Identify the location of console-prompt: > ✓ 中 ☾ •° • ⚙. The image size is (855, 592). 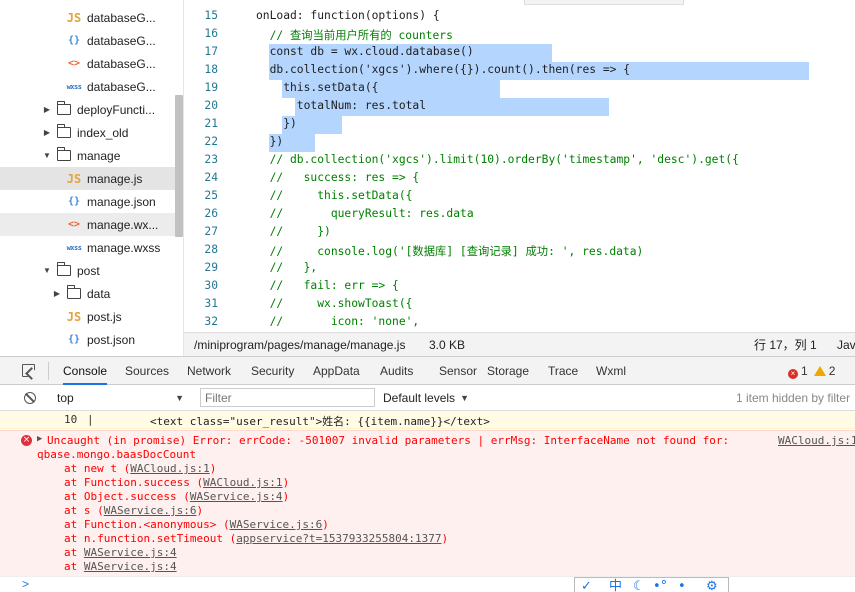
(427, 584).